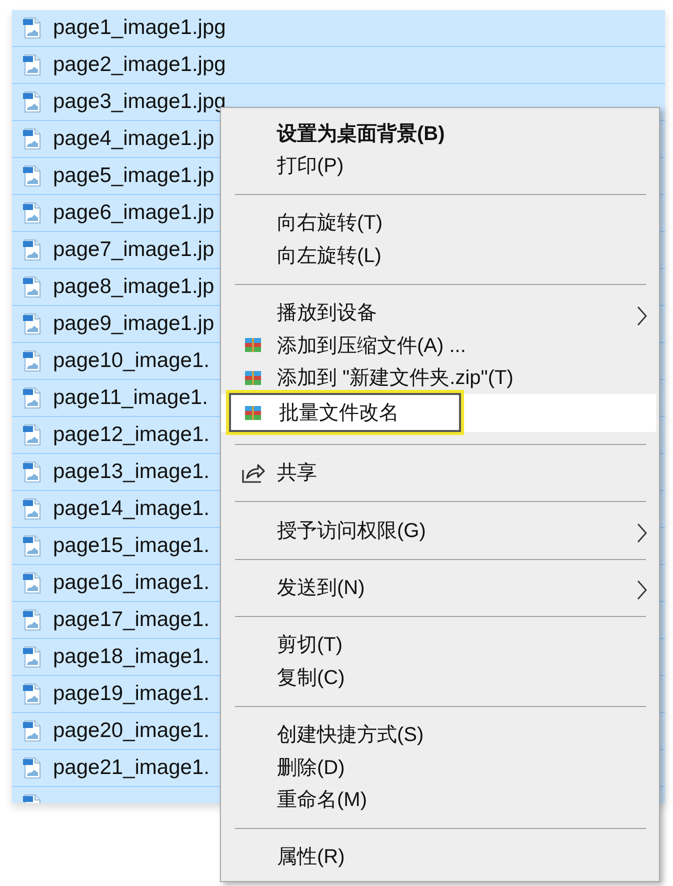 Image resolution: width=673 pixels, height=886 pixels. I want to click on file-name: page9_image1.jp, so click(133, 324).